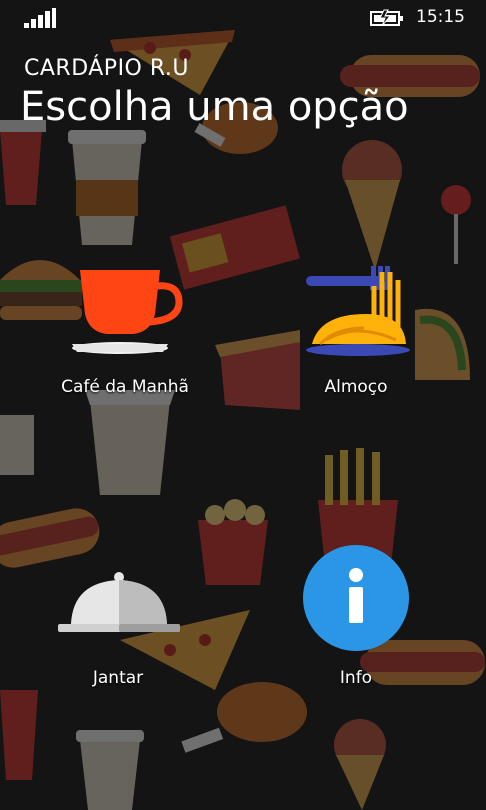 The image size is (486, 810). What do you see at coordinates (356, 598) in the screenshot?
I see `info-icon` at bounding box center [356, 598].